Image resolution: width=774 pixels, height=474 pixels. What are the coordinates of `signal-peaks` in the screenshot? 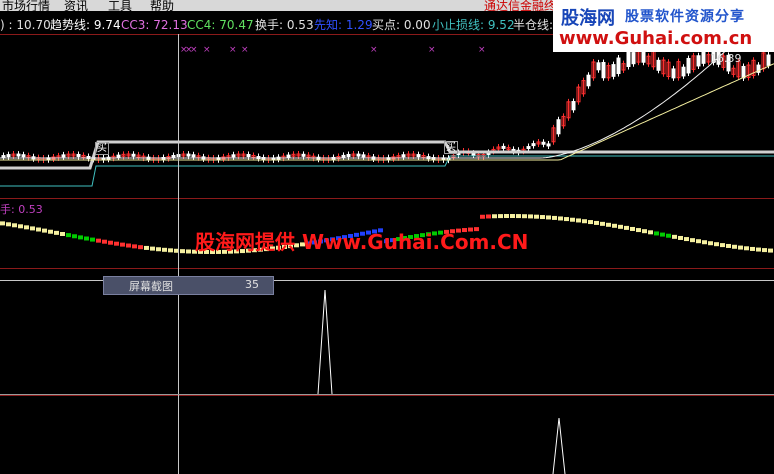 It's located at (441, 381).